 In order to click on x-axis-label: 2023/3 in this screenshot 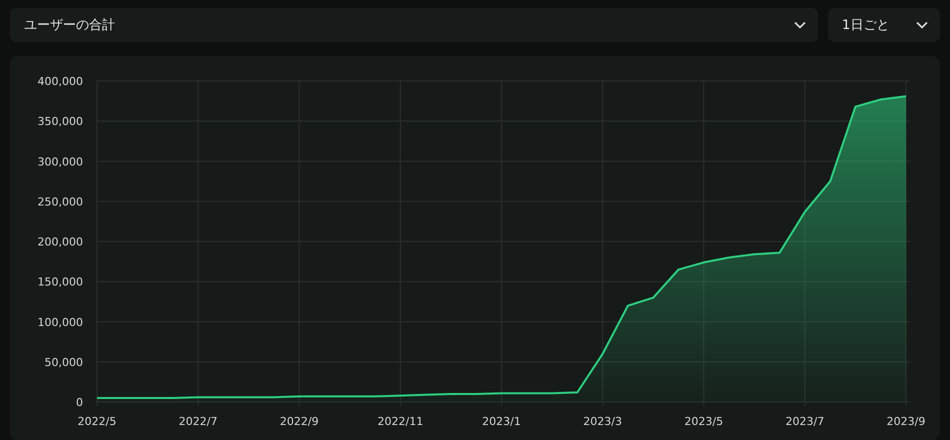, I will do `click(602, 421)`.